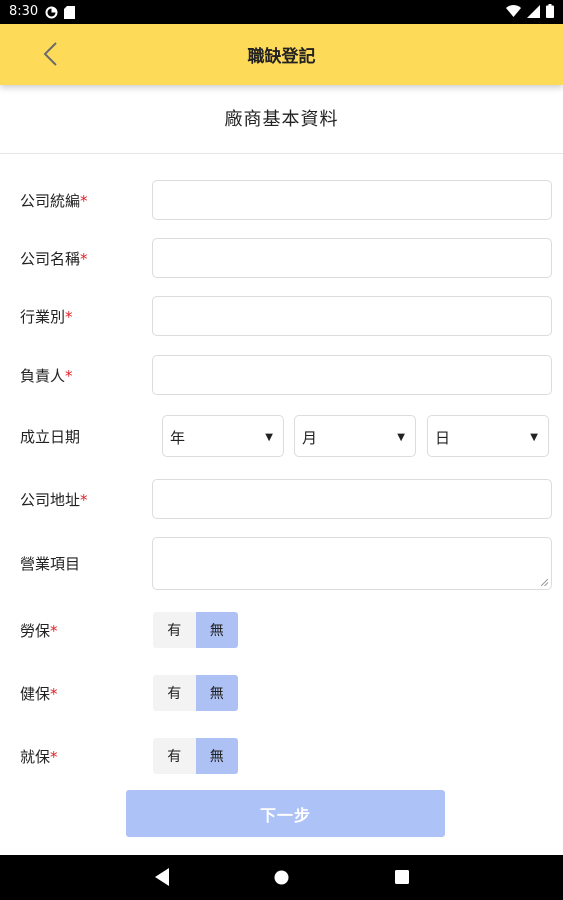 The height and width of the screenshot is (900, 563). I want to click on employment-insurance-row: 就保* 有 無, so click(281, 756).